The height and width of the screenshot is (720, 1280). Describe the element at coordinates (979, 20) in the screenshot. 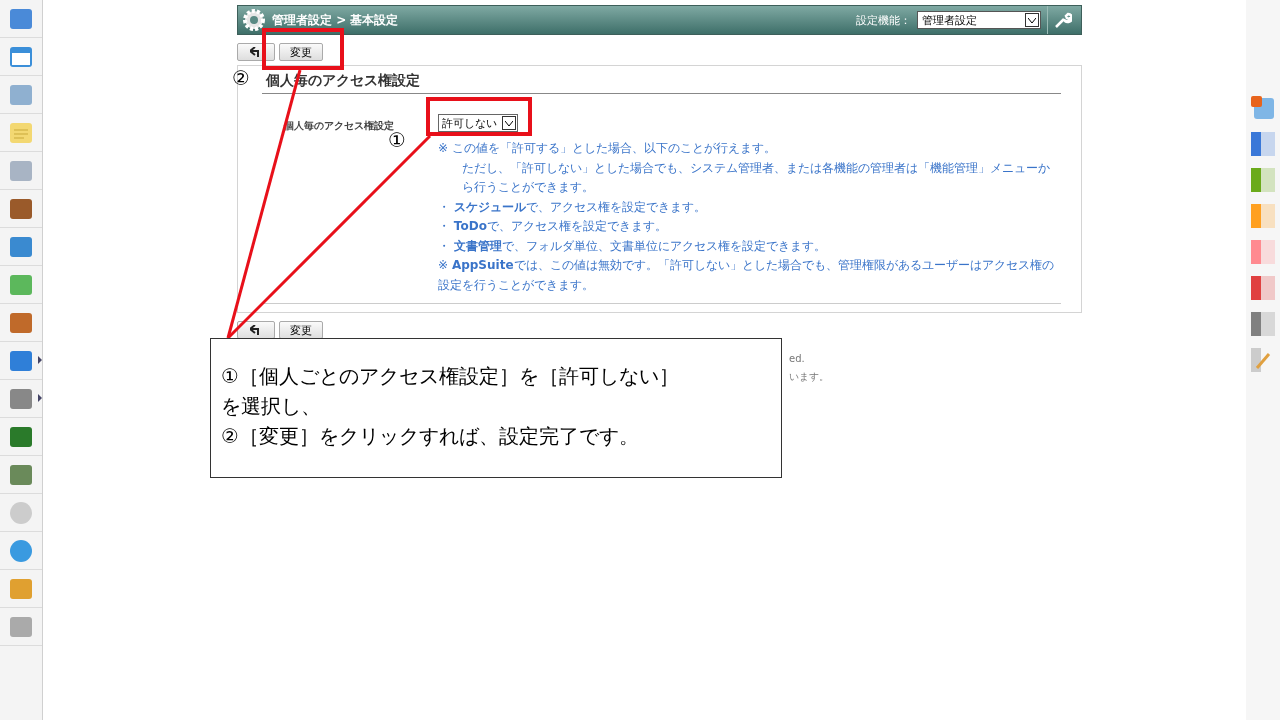

I see `function-select: 管理者設定` at that location.